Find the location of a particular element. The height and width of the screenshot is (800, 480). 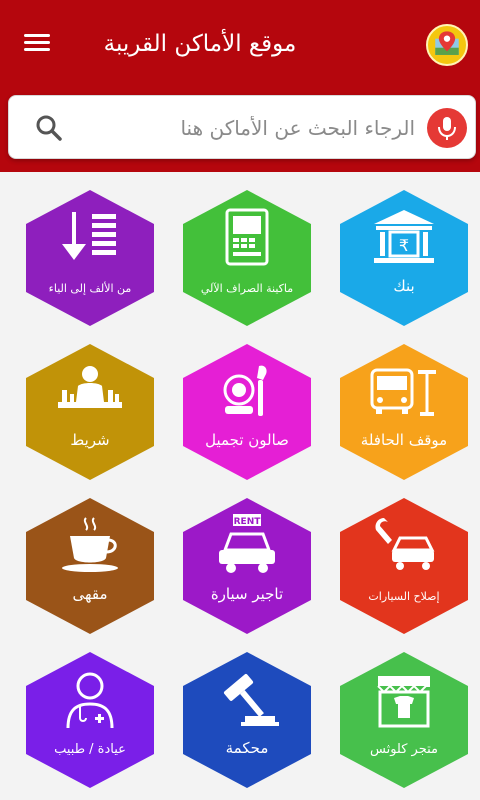

rent-sign-text: RENT is located at coordinates (248, 522).